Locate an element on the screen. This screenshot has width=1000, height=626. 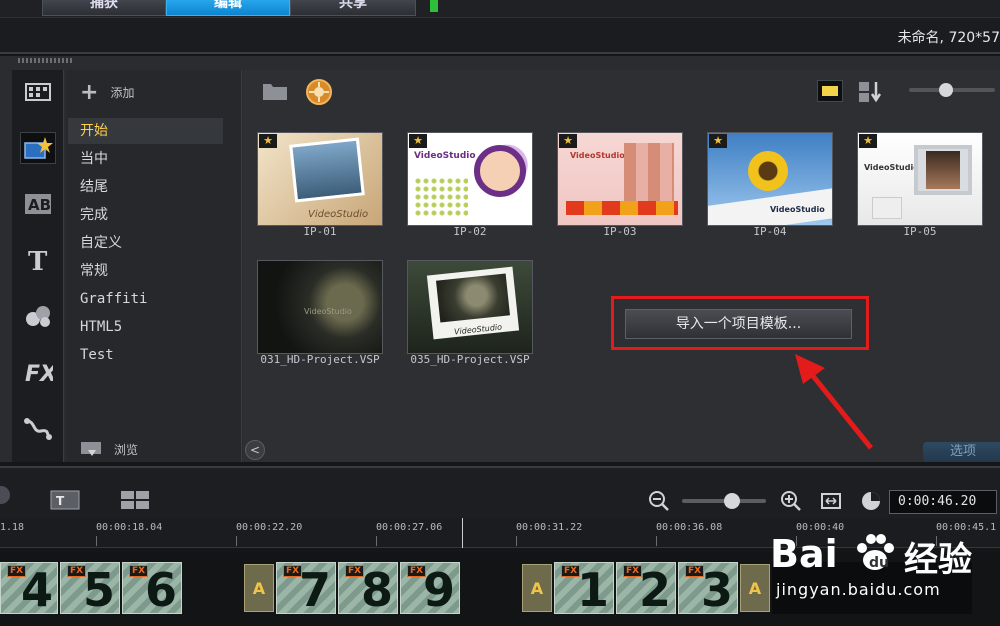
clip-thumbnail: FX 4 is located at coordinates (29, 588).